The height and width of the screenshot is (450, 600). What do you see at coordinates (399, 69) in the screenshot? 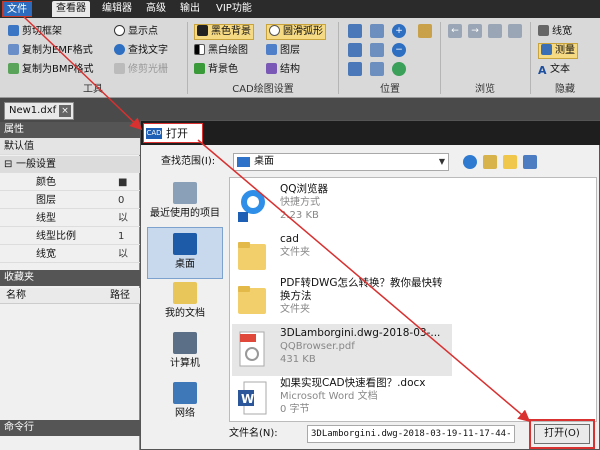
I see `orbit-icon` at bounding box center [399, 69].